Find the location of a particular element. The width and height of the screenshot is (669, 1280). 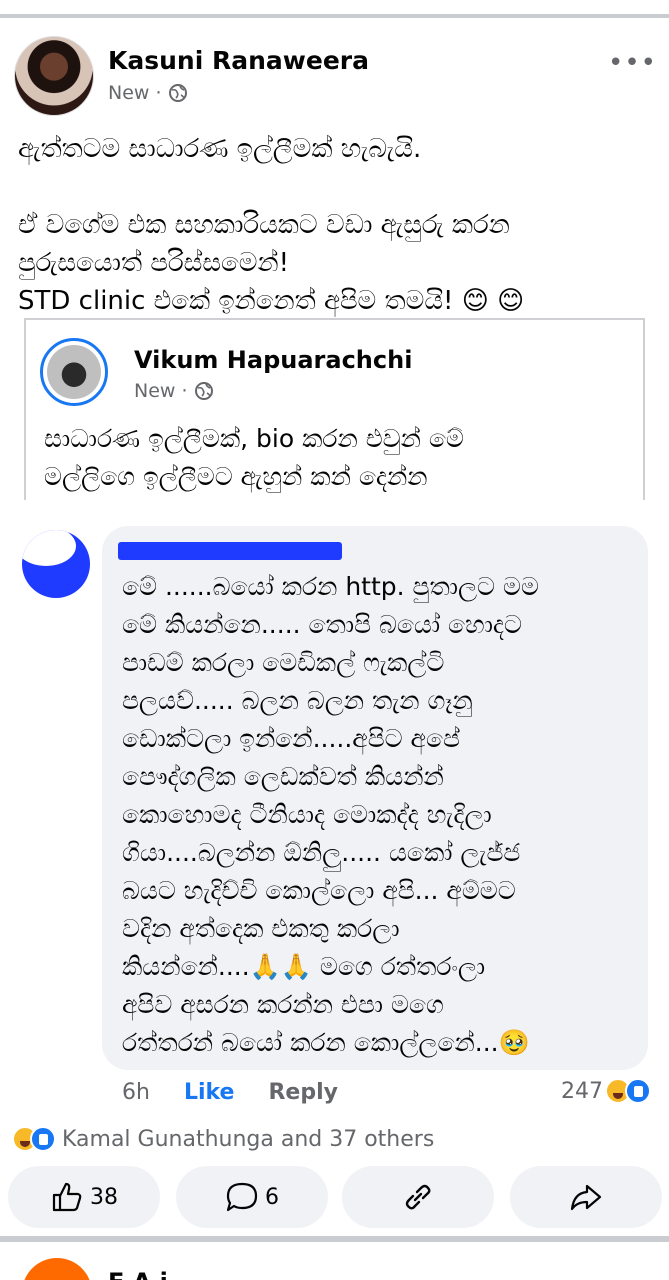

reactions-summary-text: Kamal Gunathunga and 37 others is located at coordinates (248, 1139).